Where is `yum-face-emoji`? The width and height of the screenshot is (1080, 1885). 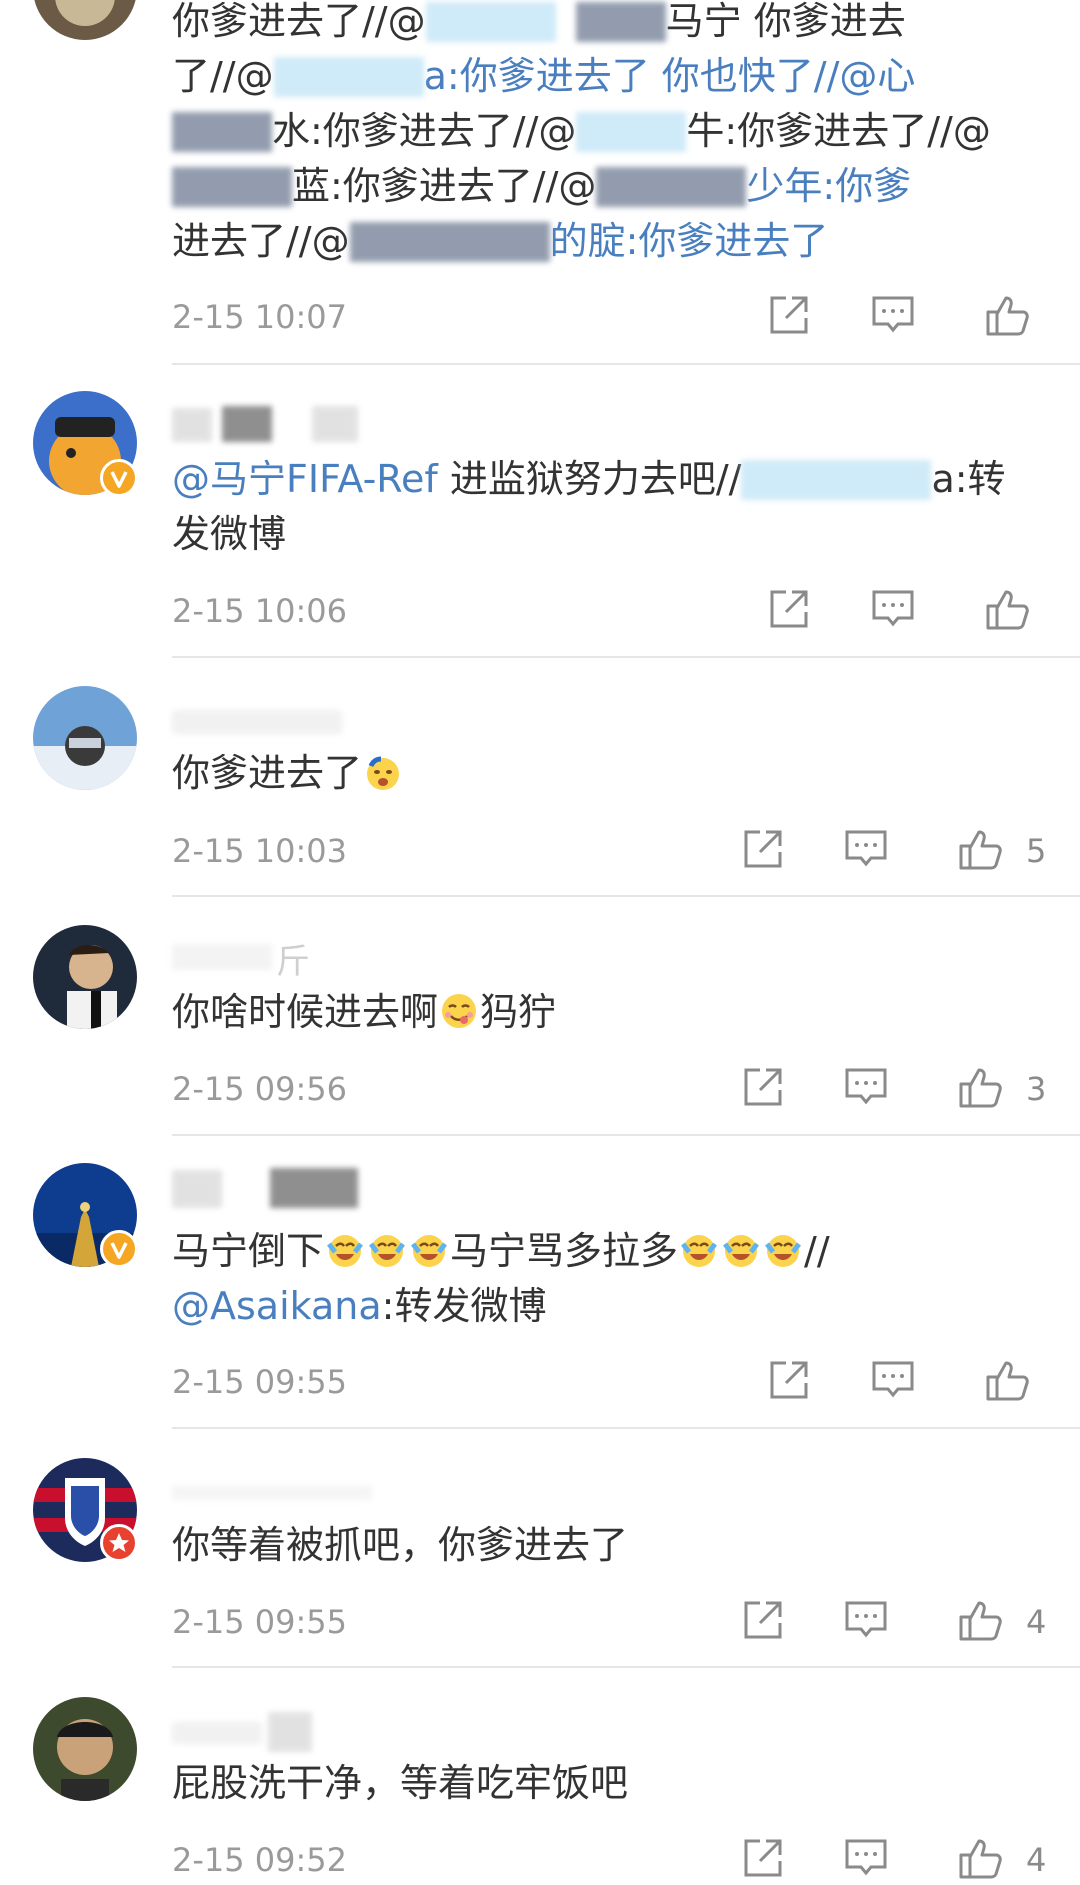 yum-face-emoji is located at coordinates (459, 1011).